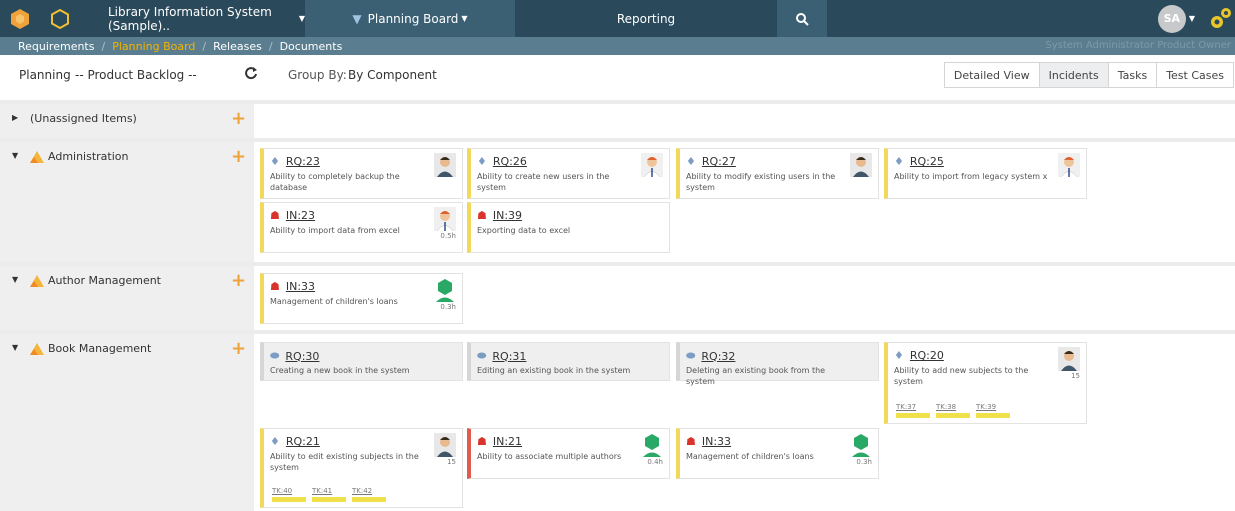 This screenshot has width=1235, height=511. I want to click on card-estimate: 0.4h, so click(655, 462).